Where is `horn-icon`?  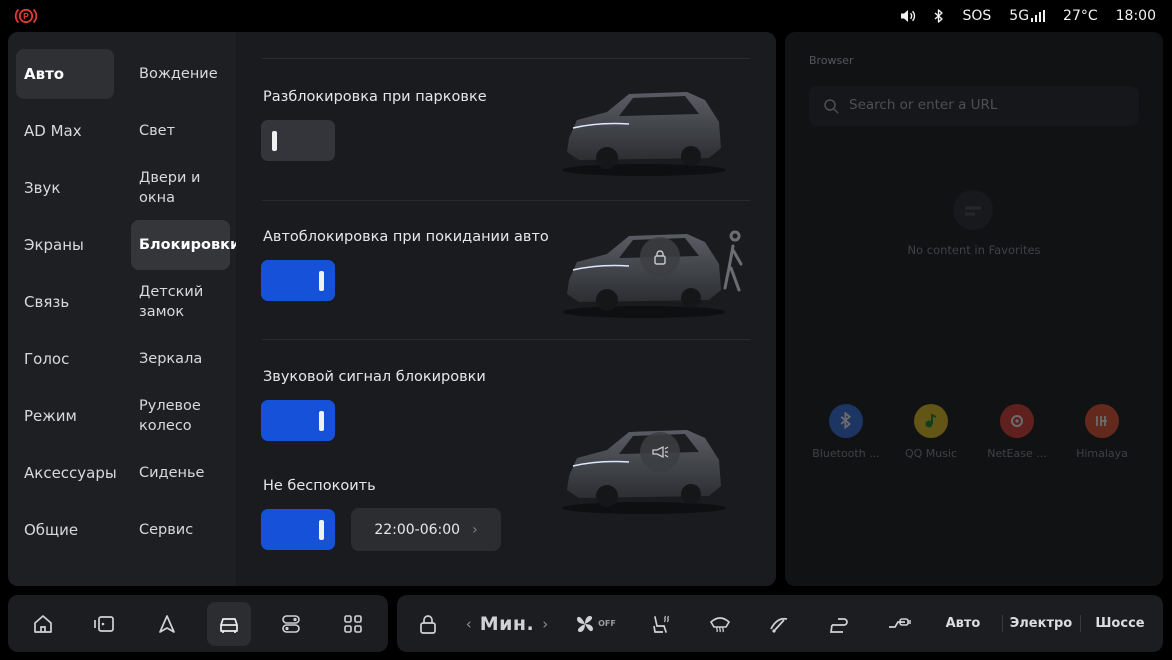 horn-icon is located at coordinates (660, 452).